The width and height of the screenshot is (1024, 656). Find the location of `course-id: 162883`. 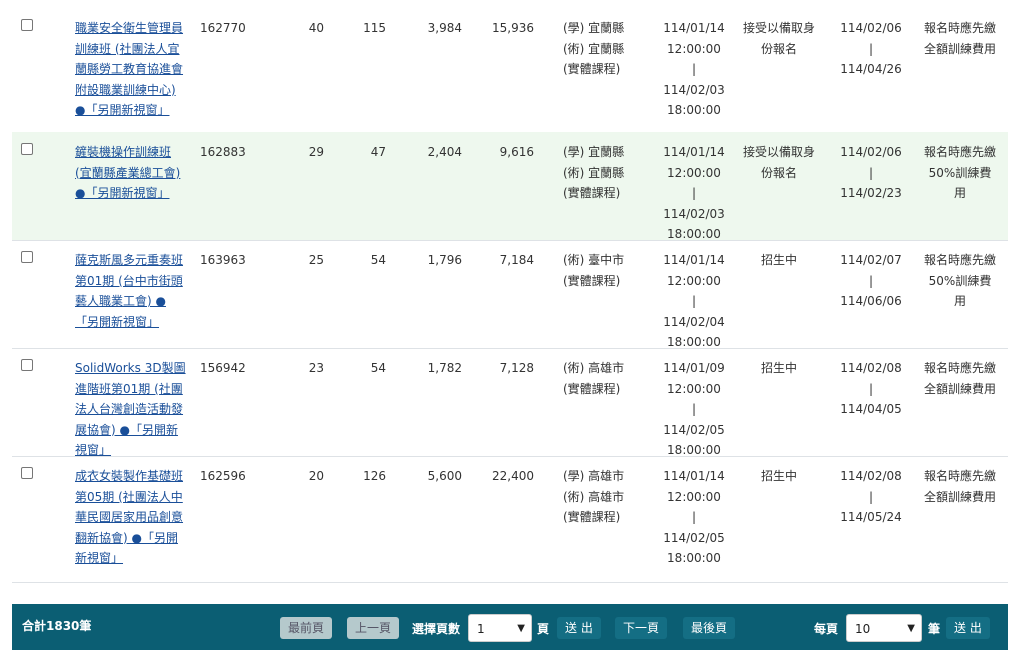

course-id: 162883 is located at coordinates (223, 152).